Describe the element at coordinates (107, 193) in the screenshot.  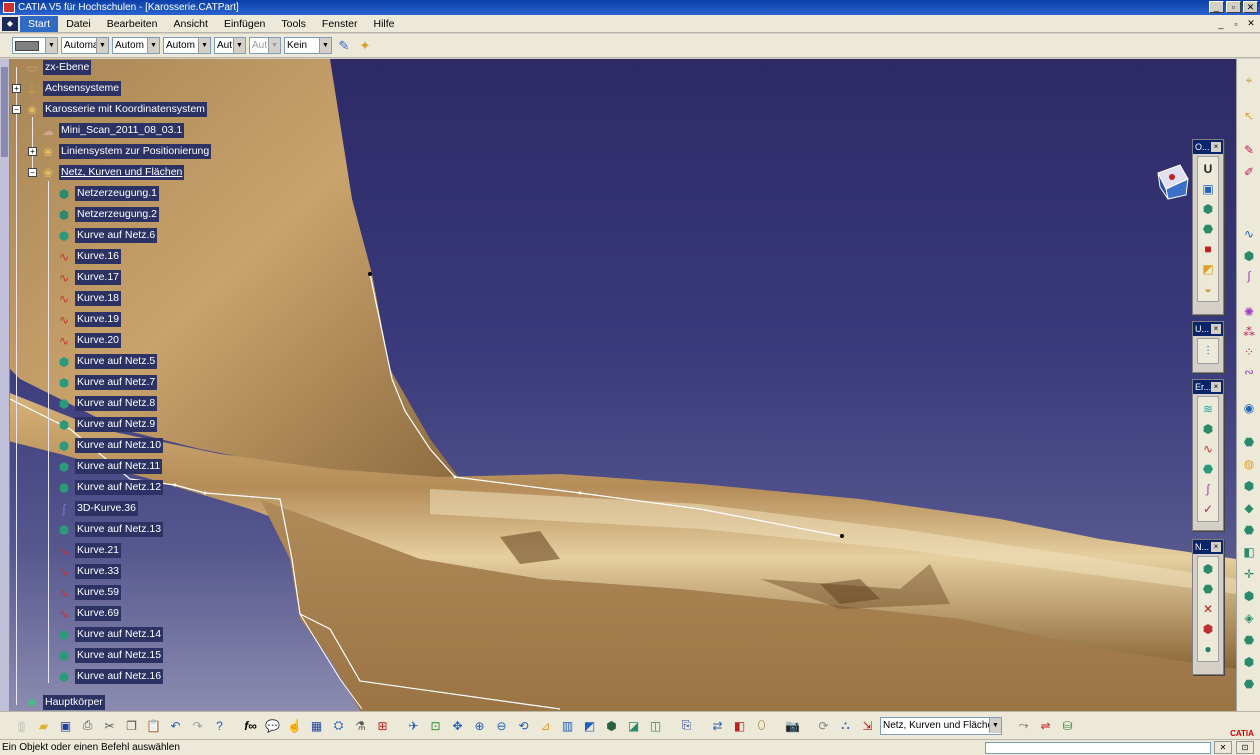
I see `tree-node: ⬢ Netzerzeugung.1` at that location.